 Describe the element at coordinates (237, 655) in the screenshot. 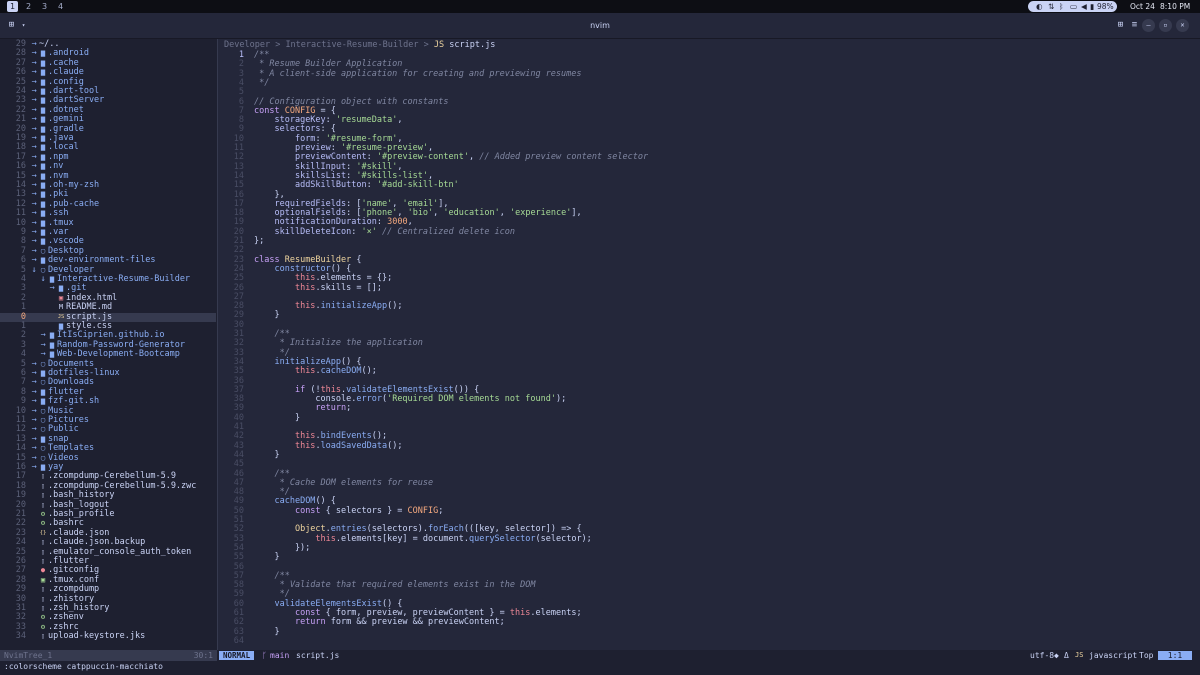

I see `mode-indicator: NORMAL` at that location.